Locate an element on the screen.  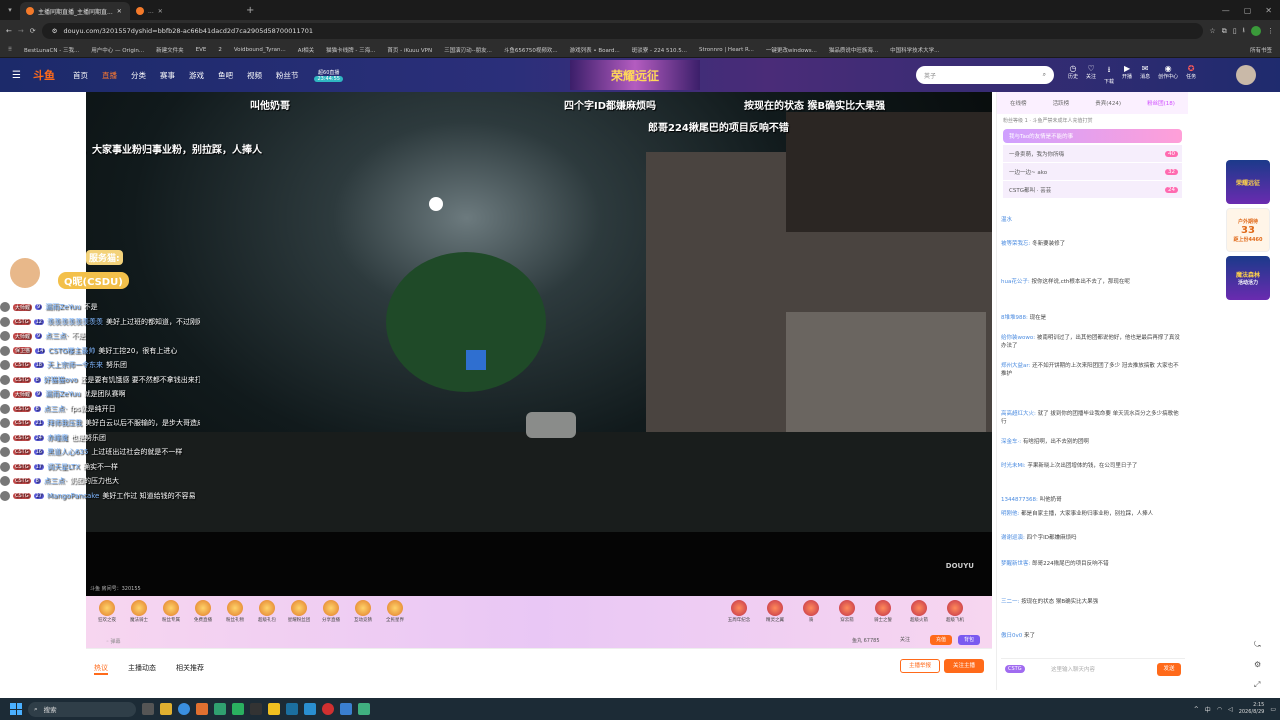
gift-item: 精灵之翼 is located at coordinates (775, 611).